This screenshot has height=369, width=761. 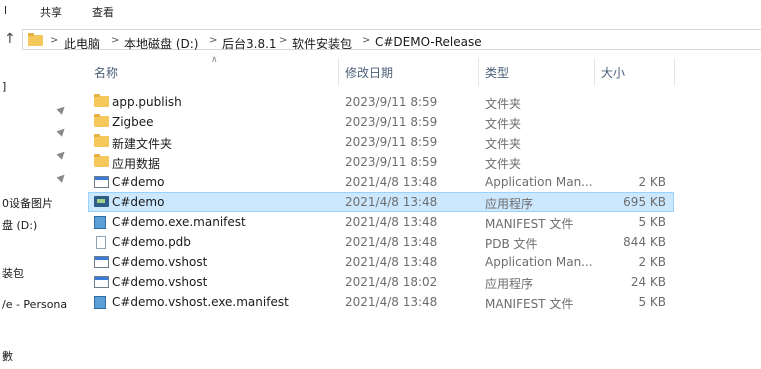 I want to click on column-header-date: 修改日期, so click(x=369, y=72).